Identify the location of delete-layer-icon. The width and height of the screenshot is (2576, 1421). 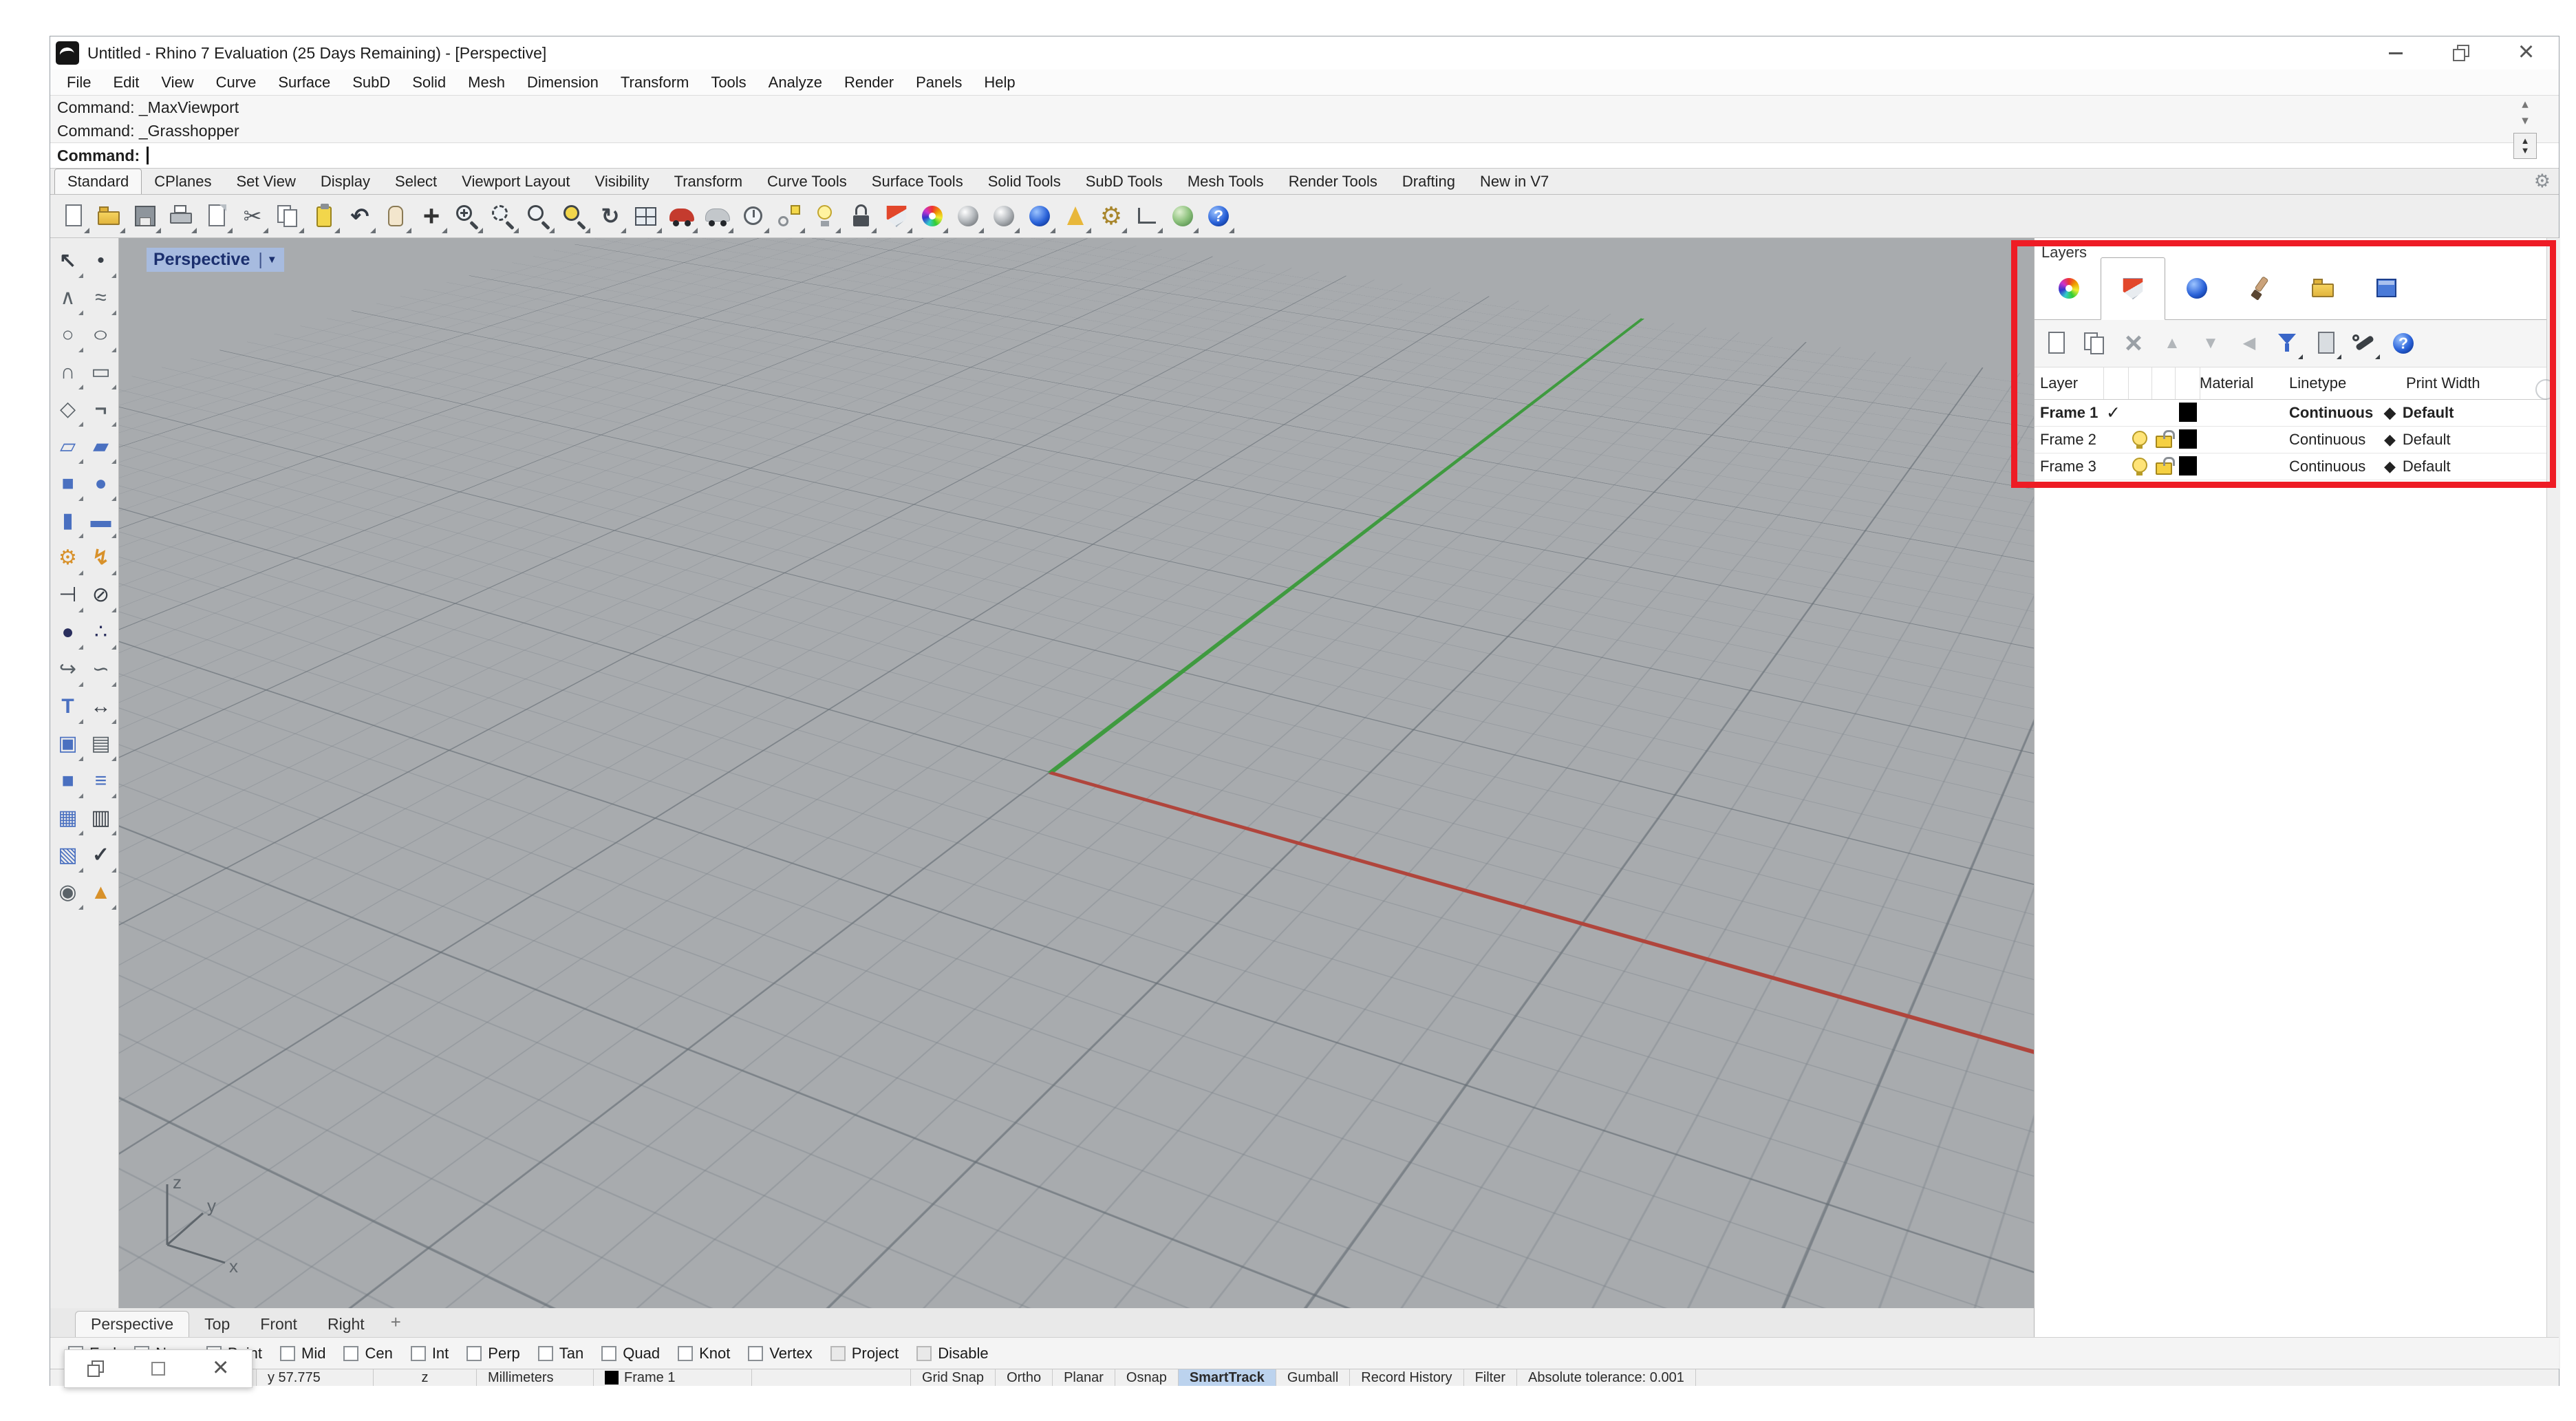
(2133, 343).